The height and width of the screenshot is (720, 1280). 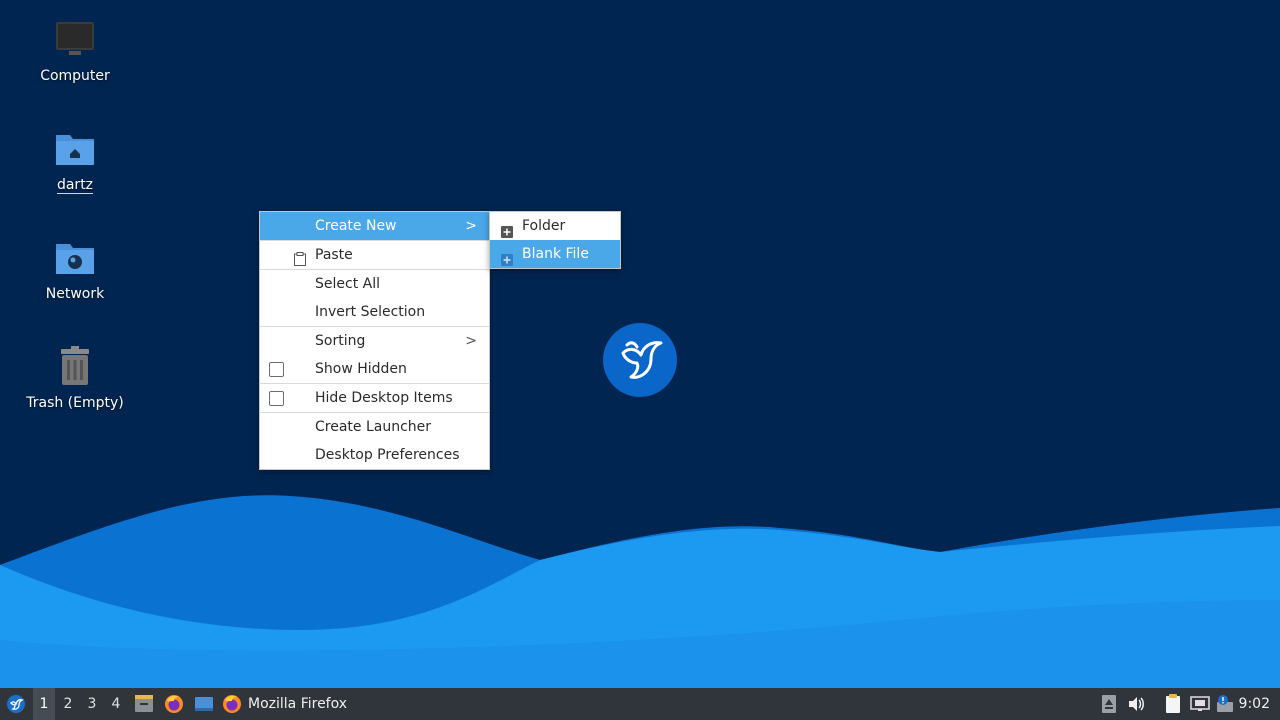 What do you see at coordinates (75, 185) in the screenshot?
I see `desktop-icon-label: dartz` at bounding box center [75, 185].